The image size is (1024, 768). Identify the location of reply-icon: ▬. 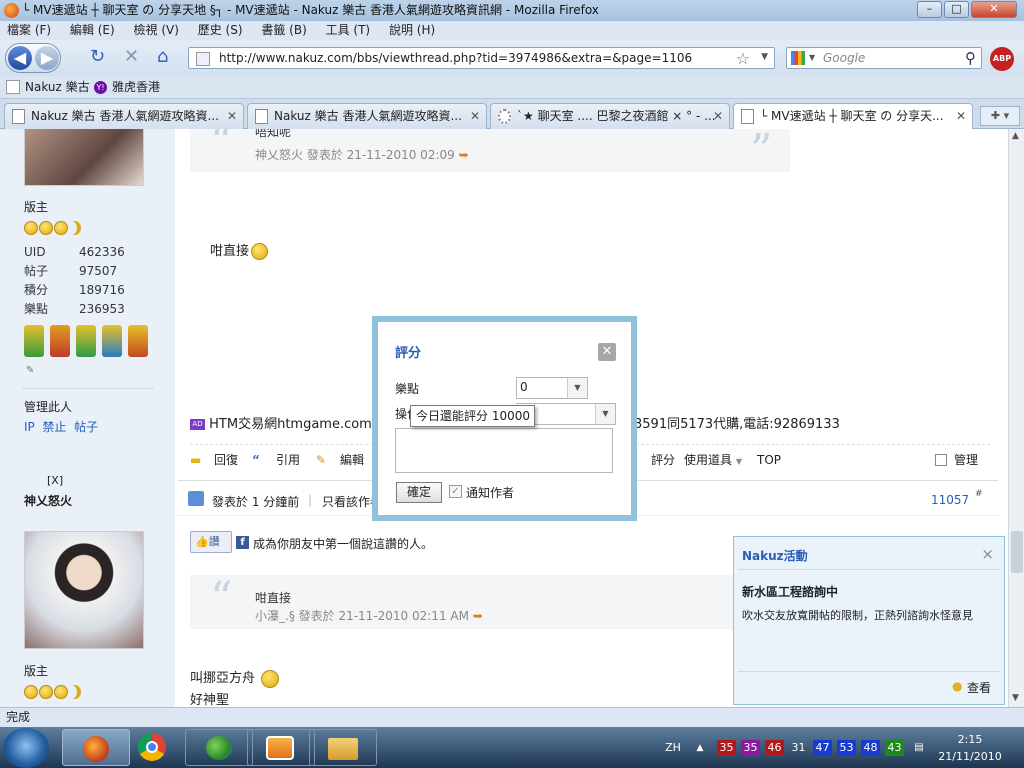
(195, 460).